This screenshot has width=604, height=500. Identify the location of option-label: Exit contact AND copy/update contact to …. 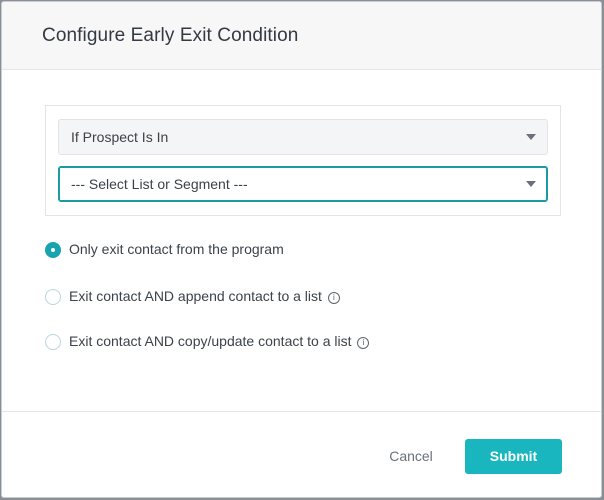
(219, 341).